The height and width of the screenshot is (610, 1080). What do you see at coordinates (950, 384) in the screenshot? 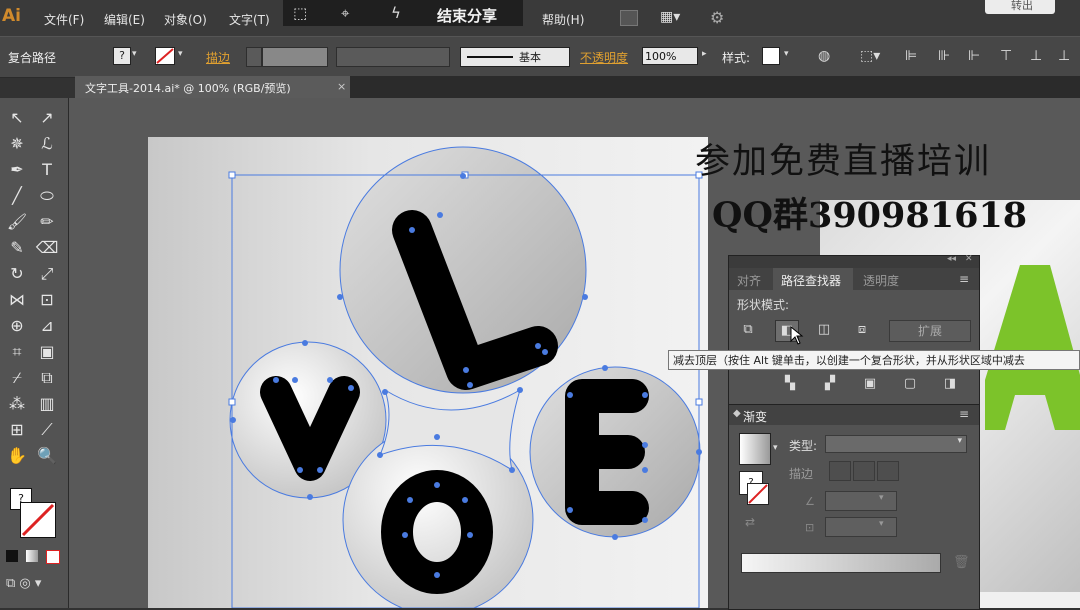
I see `minus-back-icon: ◨` at bounding box center [950, 384].